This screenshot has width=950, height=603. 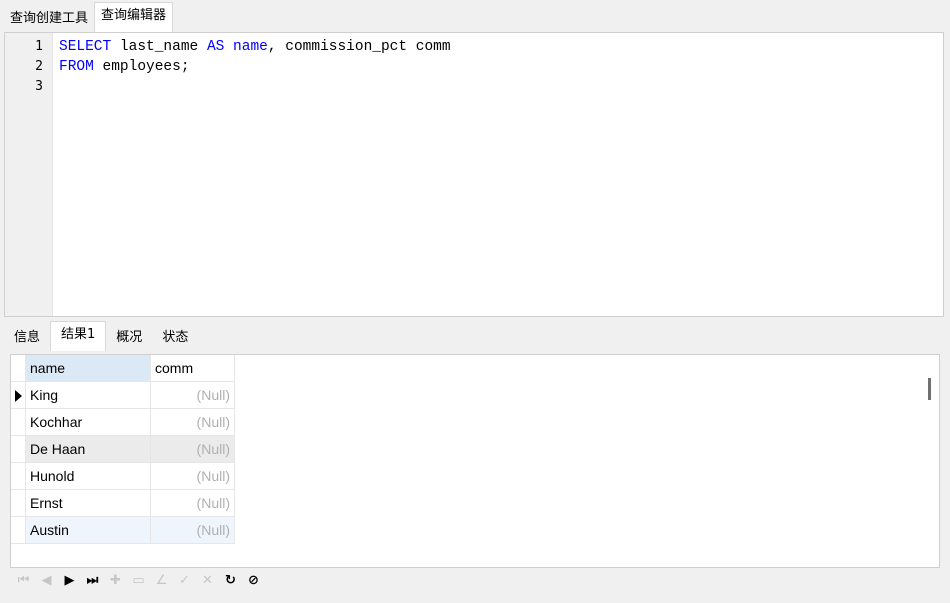 I want to click on top-tab-bar: 查询创建工具 查询编辑器, so click(x=89, y=17).